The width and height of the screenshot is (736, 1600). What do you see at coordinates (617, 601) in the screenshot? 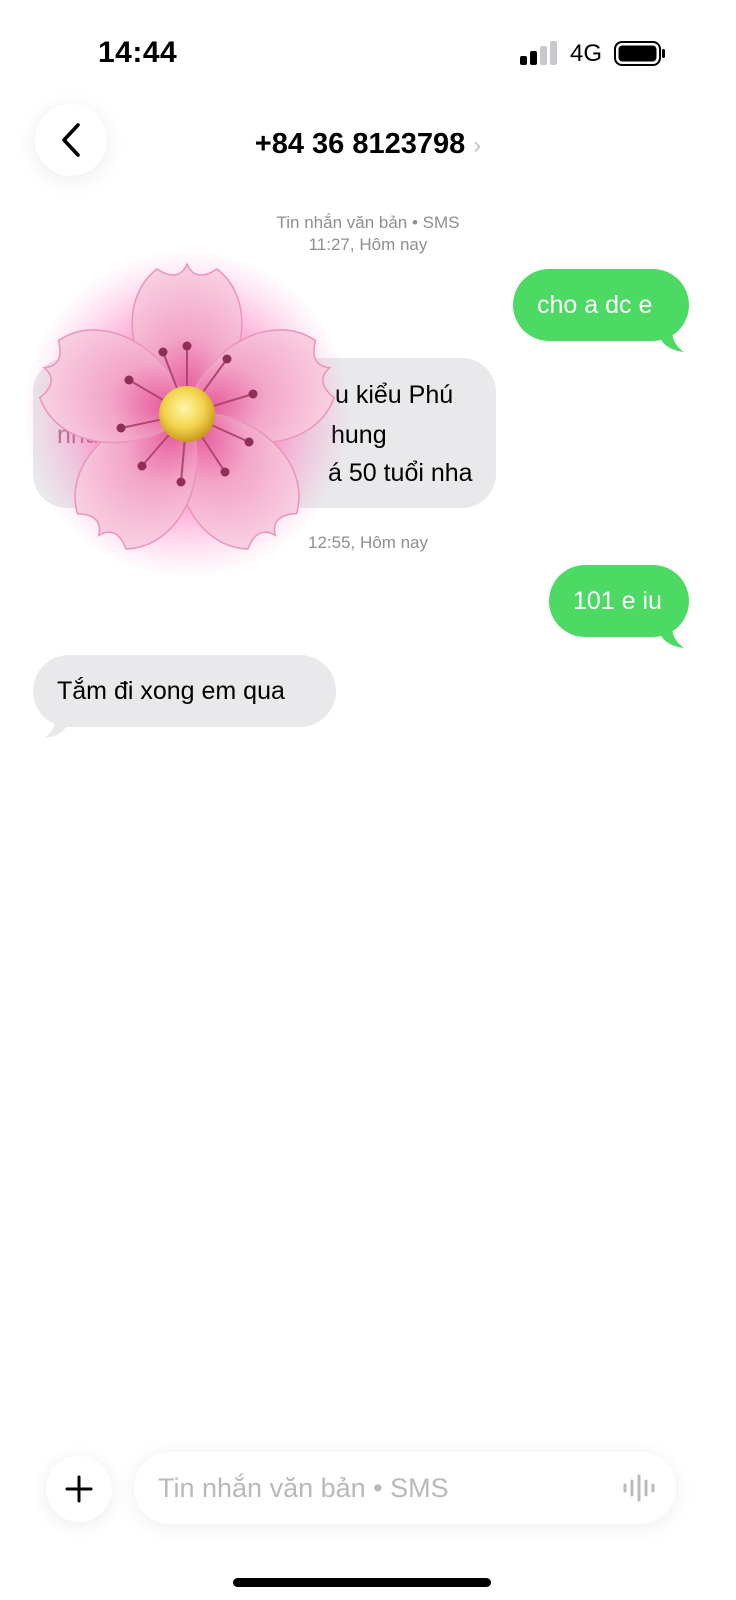
I see `message-text: 101 e iu` at bounding box center [617, 601].